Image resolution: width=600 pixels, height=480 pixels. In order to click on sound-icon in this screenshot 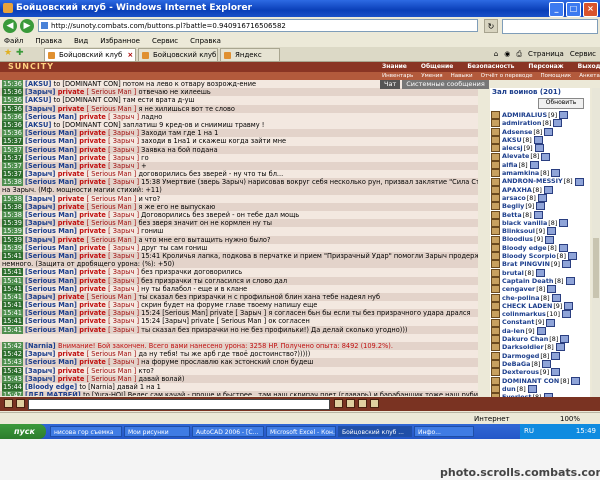, I will do `click(374, 403)`.